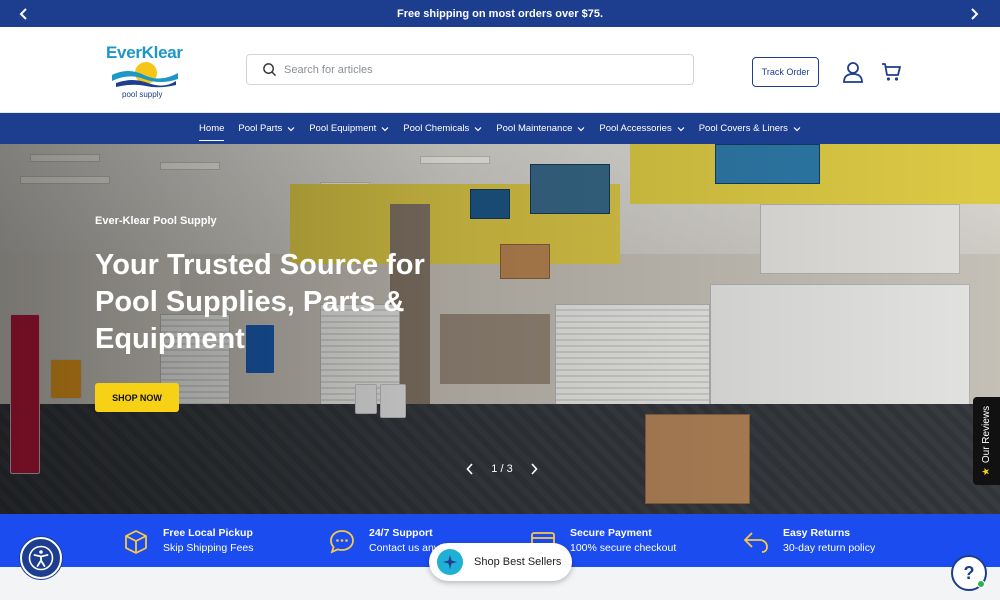 Image resolution: width=1000 pixels, height=600 pixels. Describe the element at coordinates (623, 548) in the screenshot. I see `feature-subtitle: 100% secure checkout` at that location.